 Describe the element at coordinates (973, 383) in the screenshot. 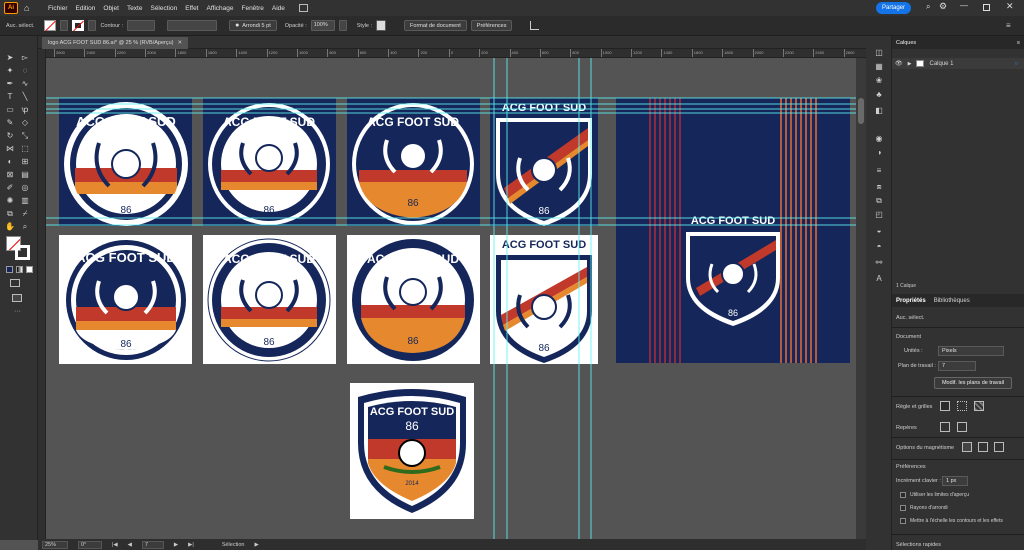

I see `edit-artboards-button: Modif. les plans de travail` at that location.